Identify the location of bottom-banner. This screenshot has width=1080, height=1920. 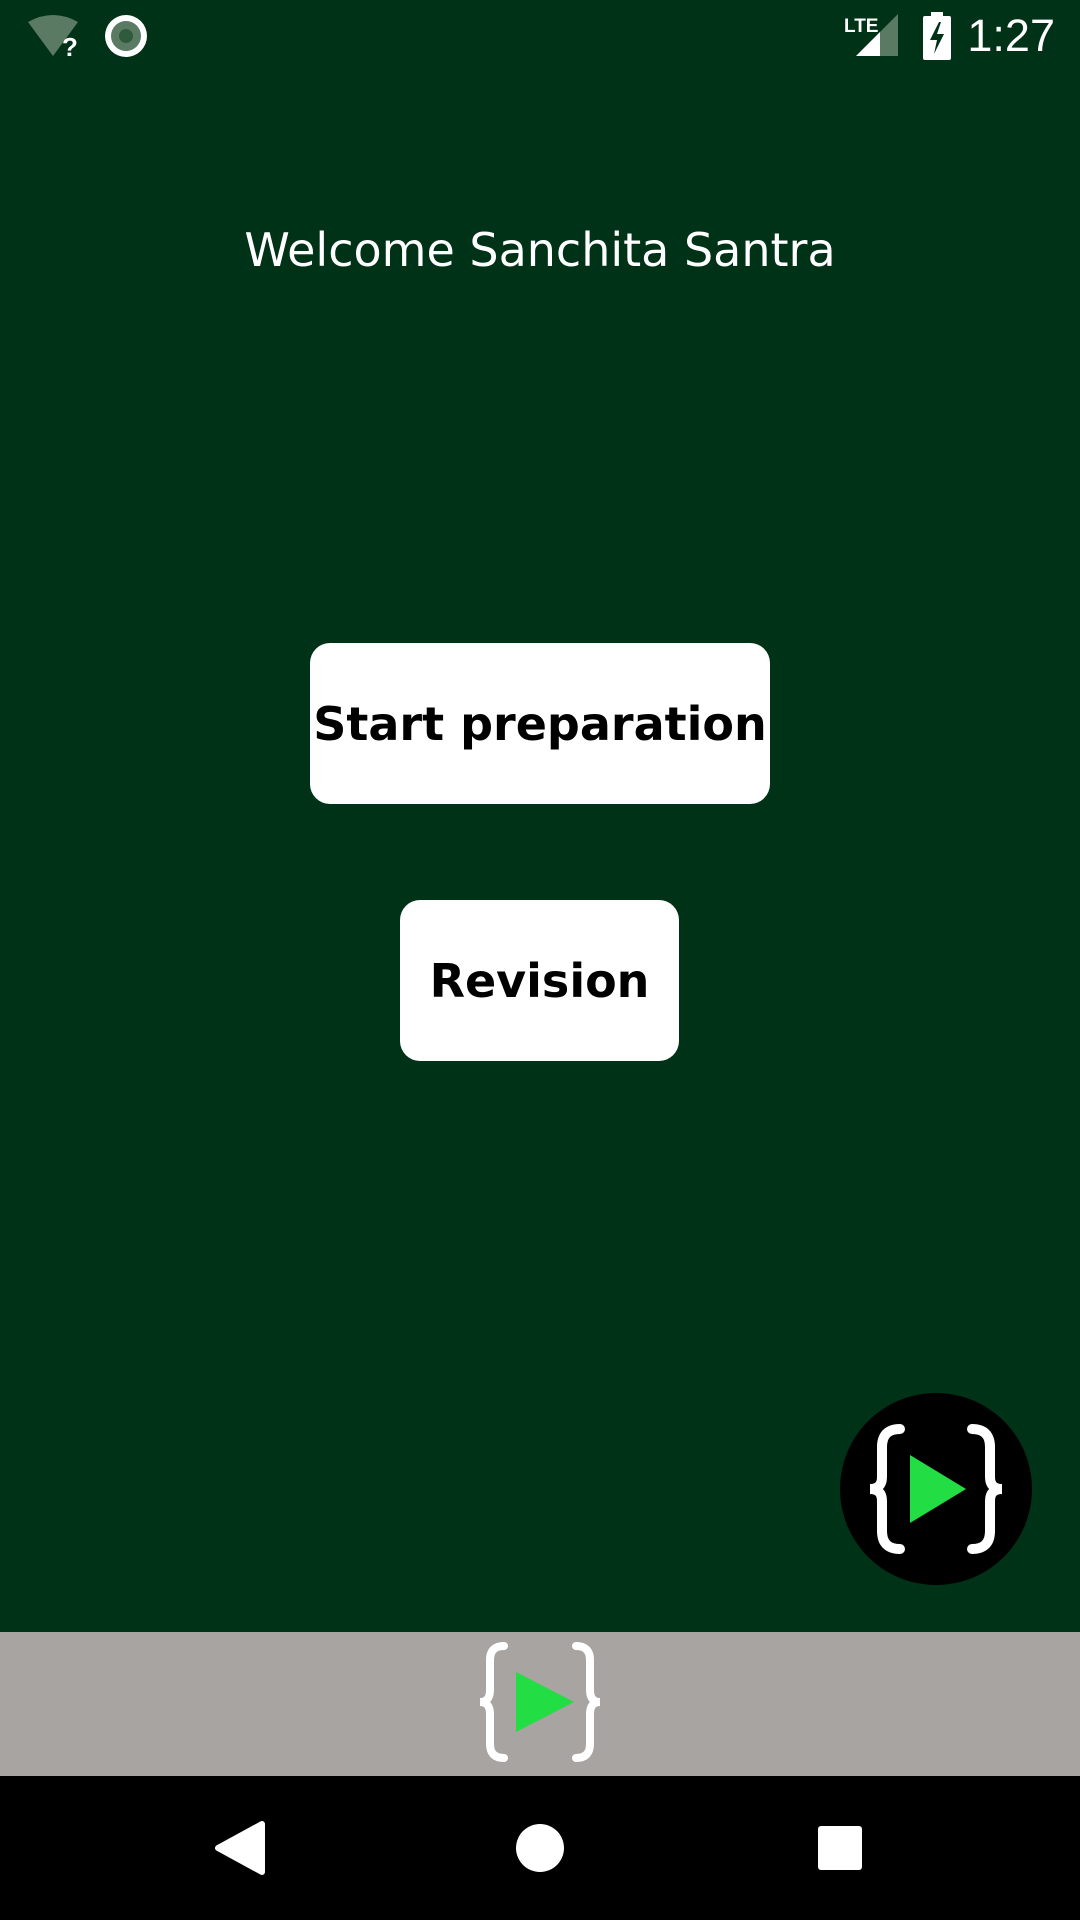
(540, 1704).